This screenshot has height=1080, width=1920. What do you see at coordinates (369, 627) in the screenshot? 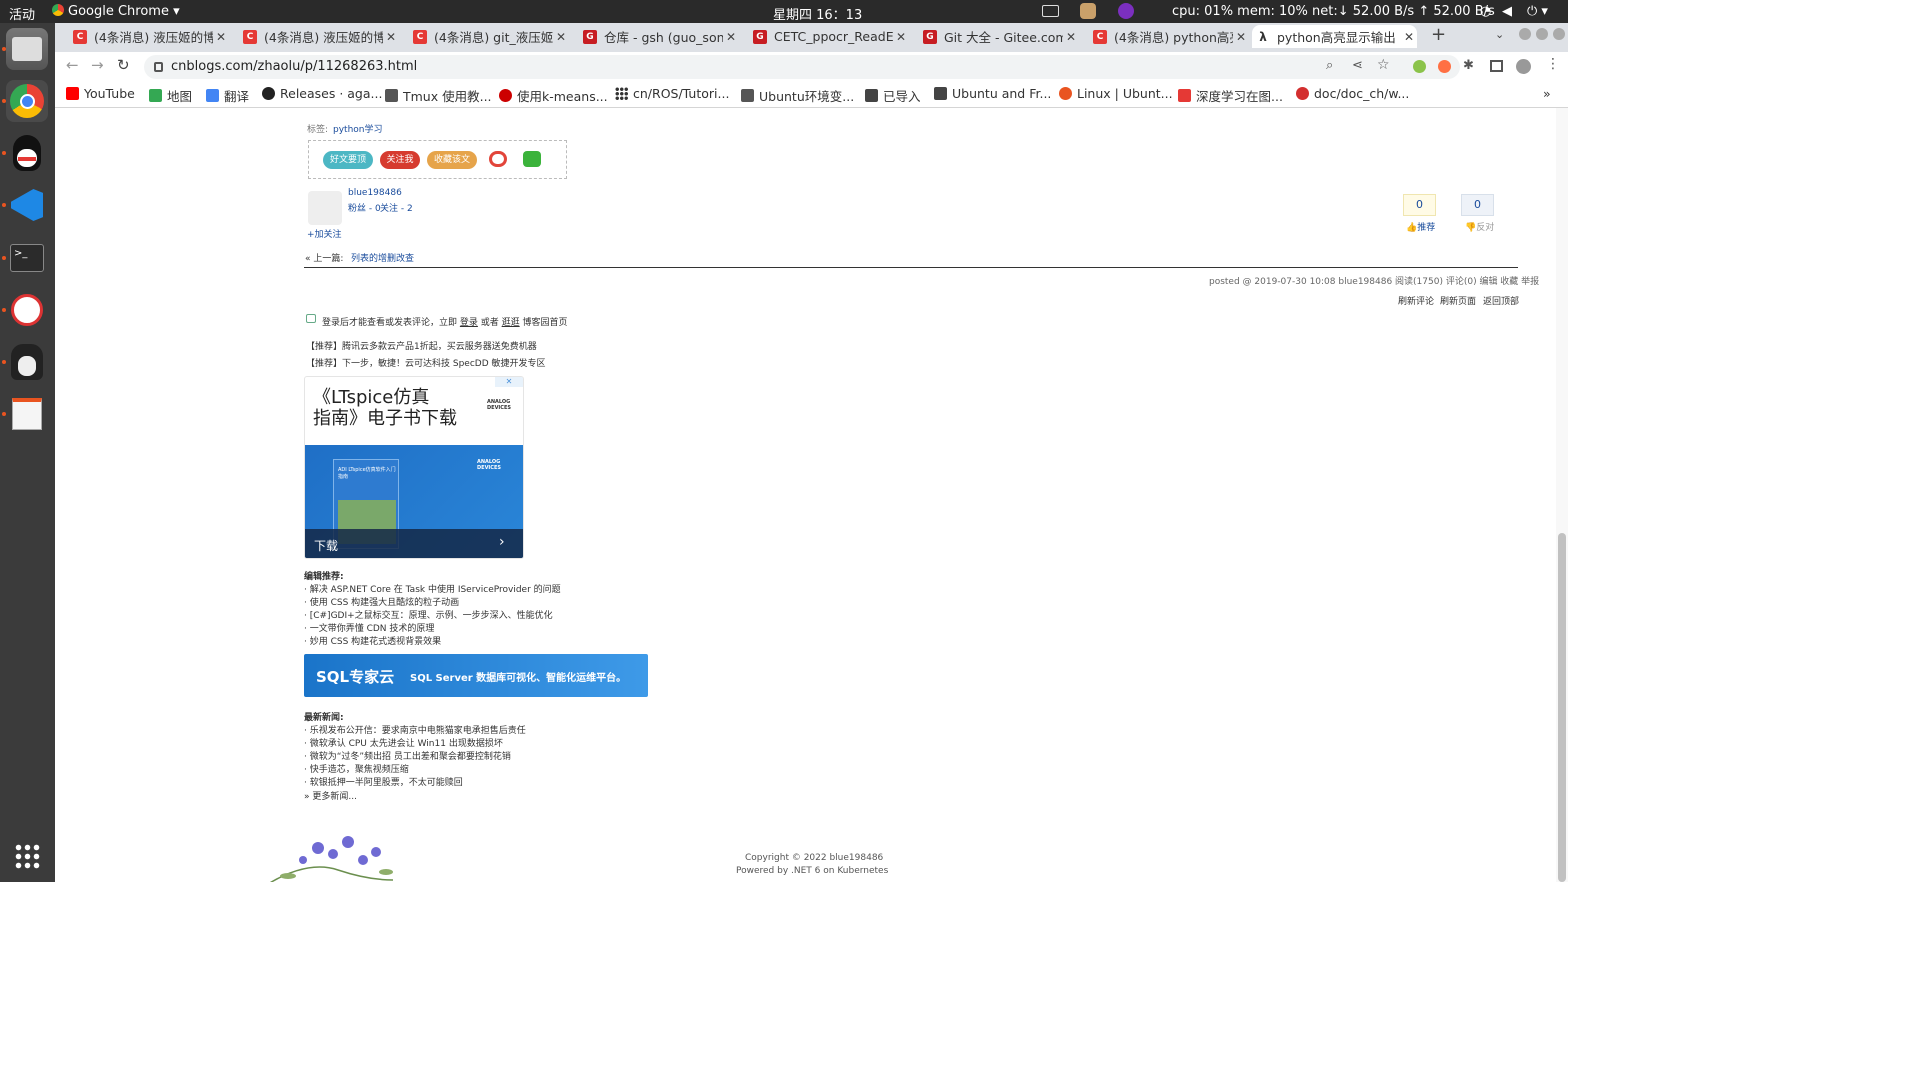
I see `editor-pick-item: · 一文带你弄懂 CDN 技术的原理` at bounding box center [369, 627].